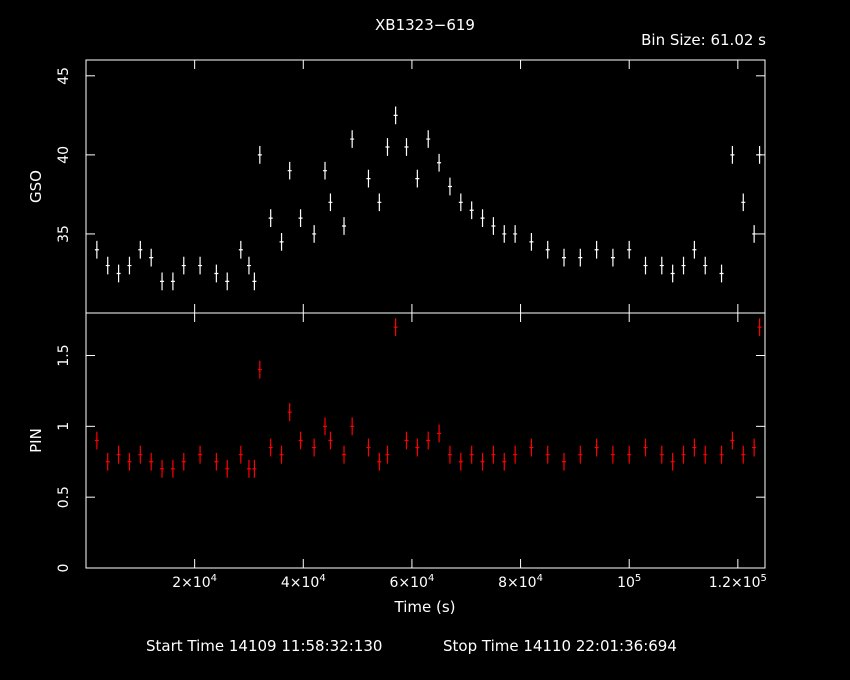 Image resolution: width=850 pixels, height=680 pixels. What do you see at coordinates (629, 582) in the screenshot?
I see `x-tick-label: 105` at bounding box center [629, 582].